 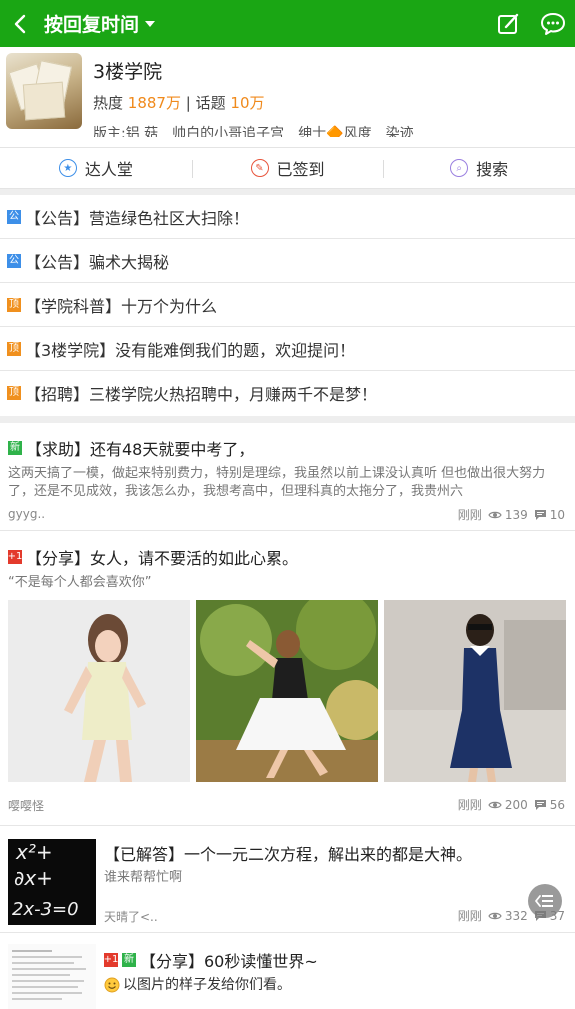 What do you see at coordinates (334, 129) in the screenshot?
I see `moderator-list: 版主:铝 菇 帅白的小哥追子宫 绅士🔶风度 染迹` at bounding box center [334, 129].